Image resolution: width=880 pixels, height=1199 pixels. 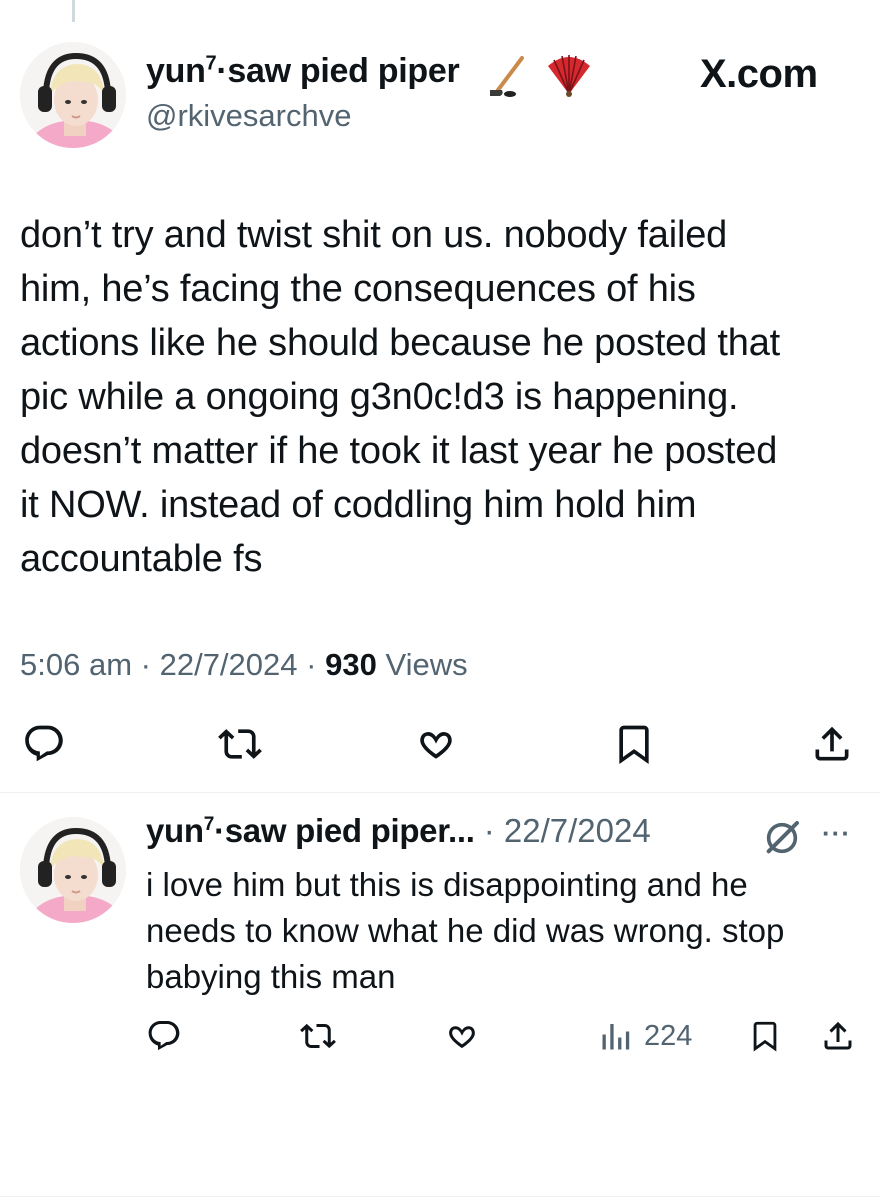 What do you see at coordinates (616, 1037) in the screenshot?
I see `analytics-icon` at bounding box center [616, 1037].